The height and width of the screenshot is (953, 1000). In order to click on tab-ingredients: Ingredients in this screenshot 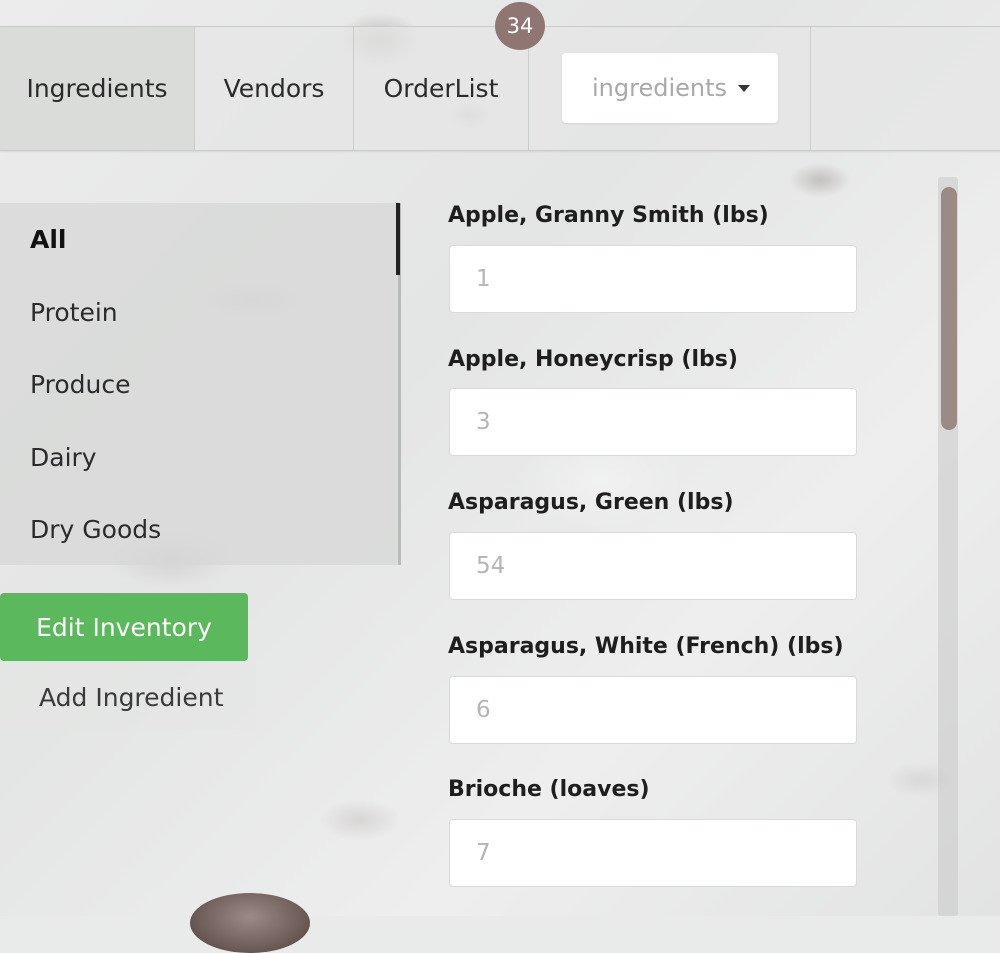, I will do `click(97, 88)`.